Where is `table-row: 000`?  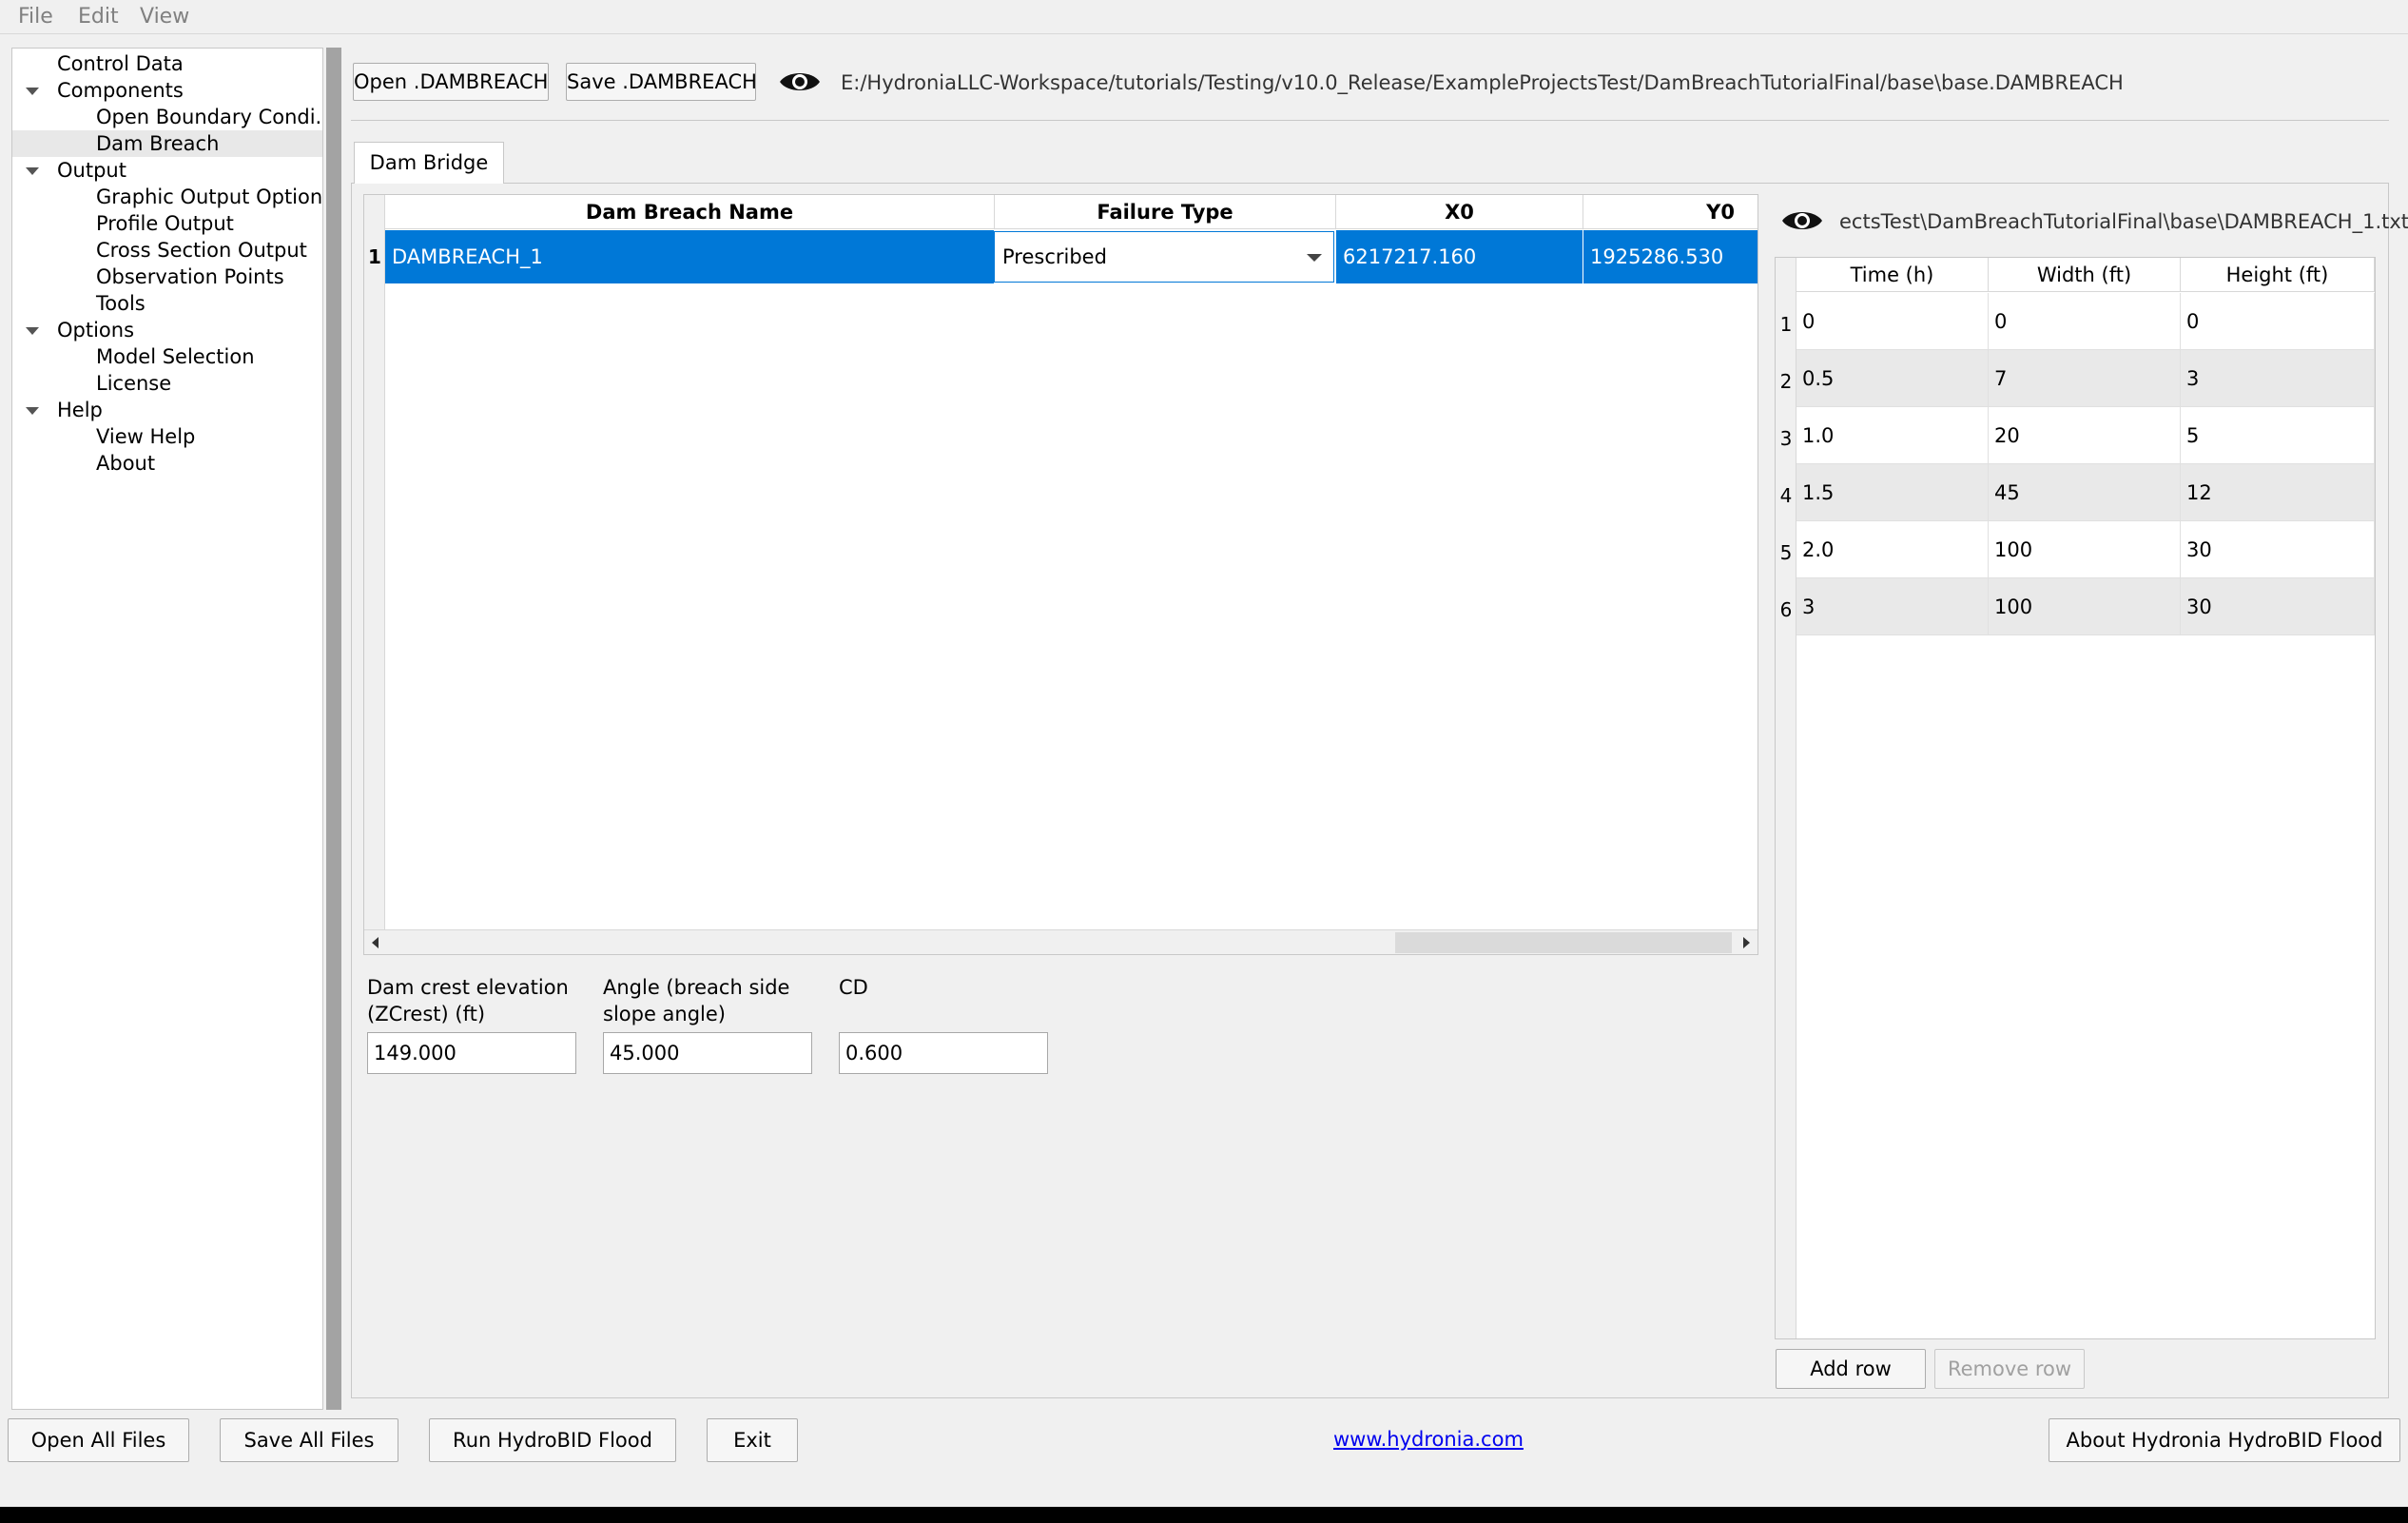 table-row: 000 is located at coordinates (2085, 321).